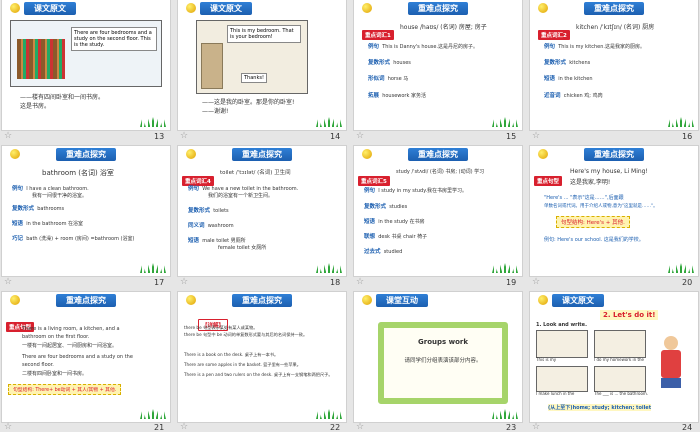 Image resolution: width=700 pixels, height=432 pixels. What do you see at coordinates (554, 35) in the screenshot?
I see `key-word-tag: 重点词汇2` at bounding box center [554, 35].